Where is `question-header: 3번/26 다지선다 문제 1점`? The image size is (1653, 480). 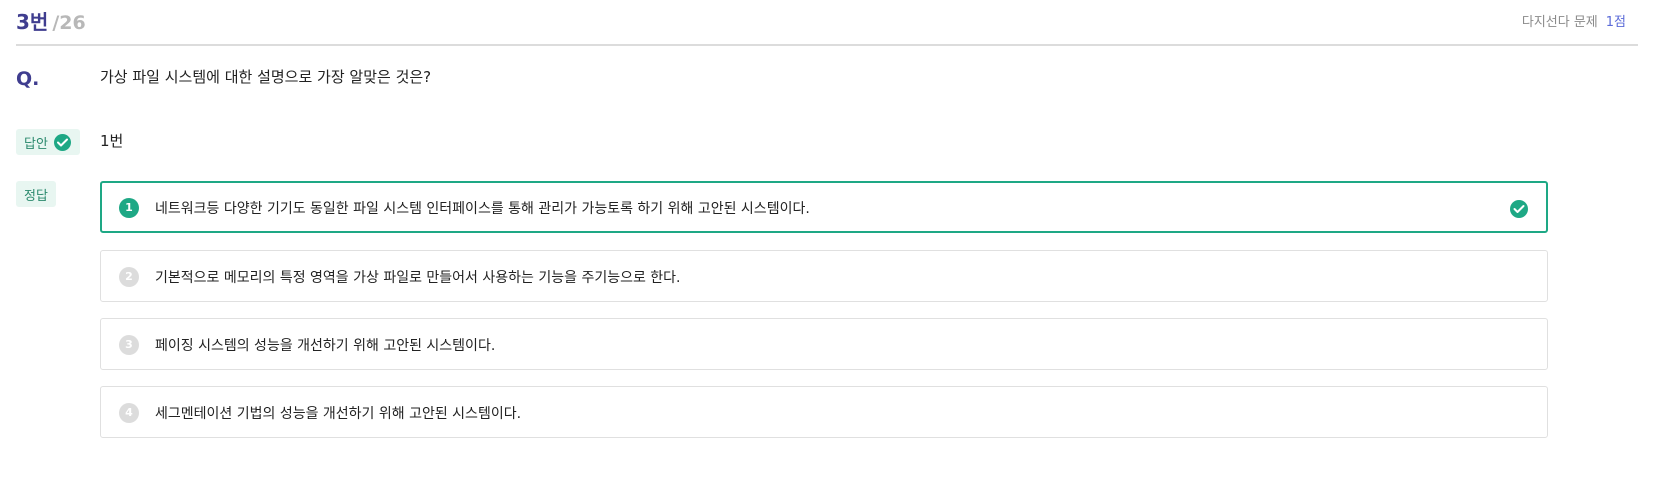
question-header: 3번/26 다지선다 문제 1점 is located at coordinates (827, 23).